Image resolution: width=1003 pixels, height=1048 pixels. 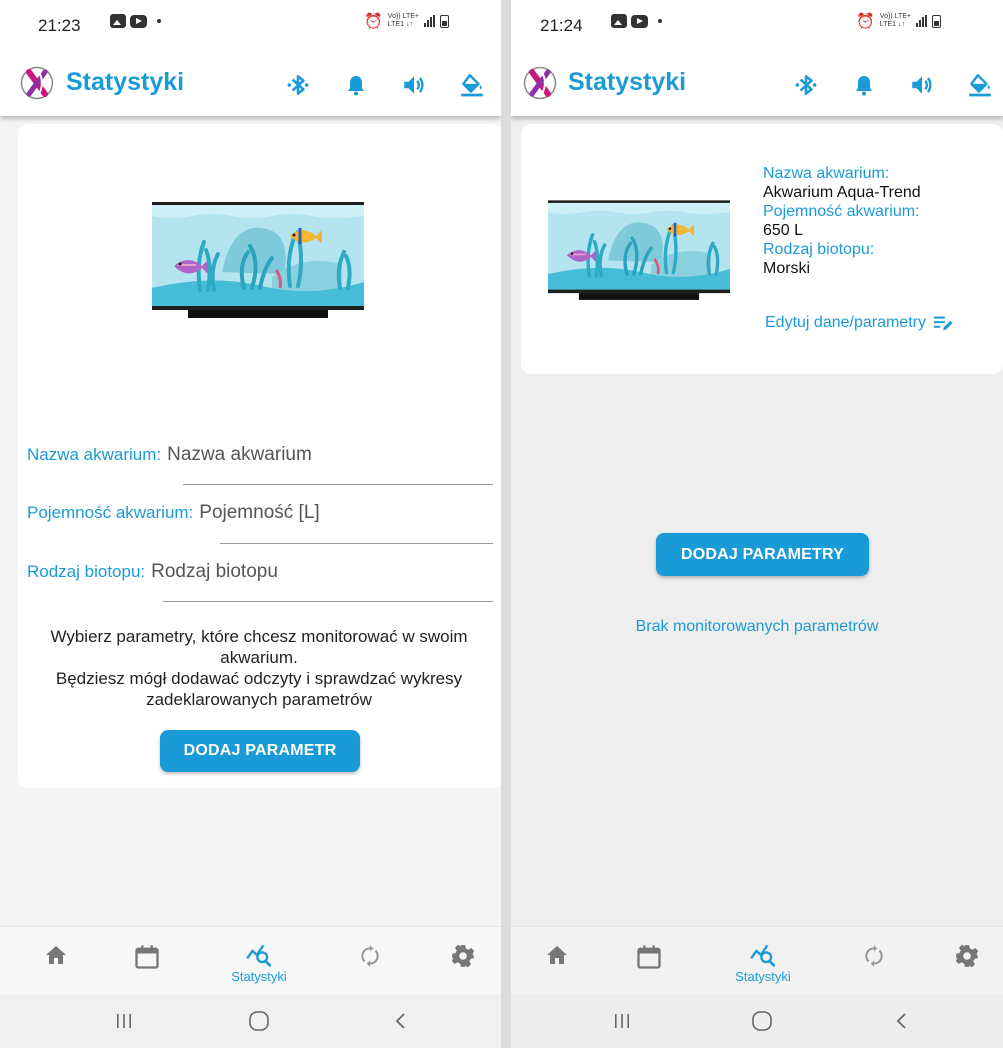 I want to click on aquarium-name-input: Nazwa akwarium, so click(x=239, y=455).